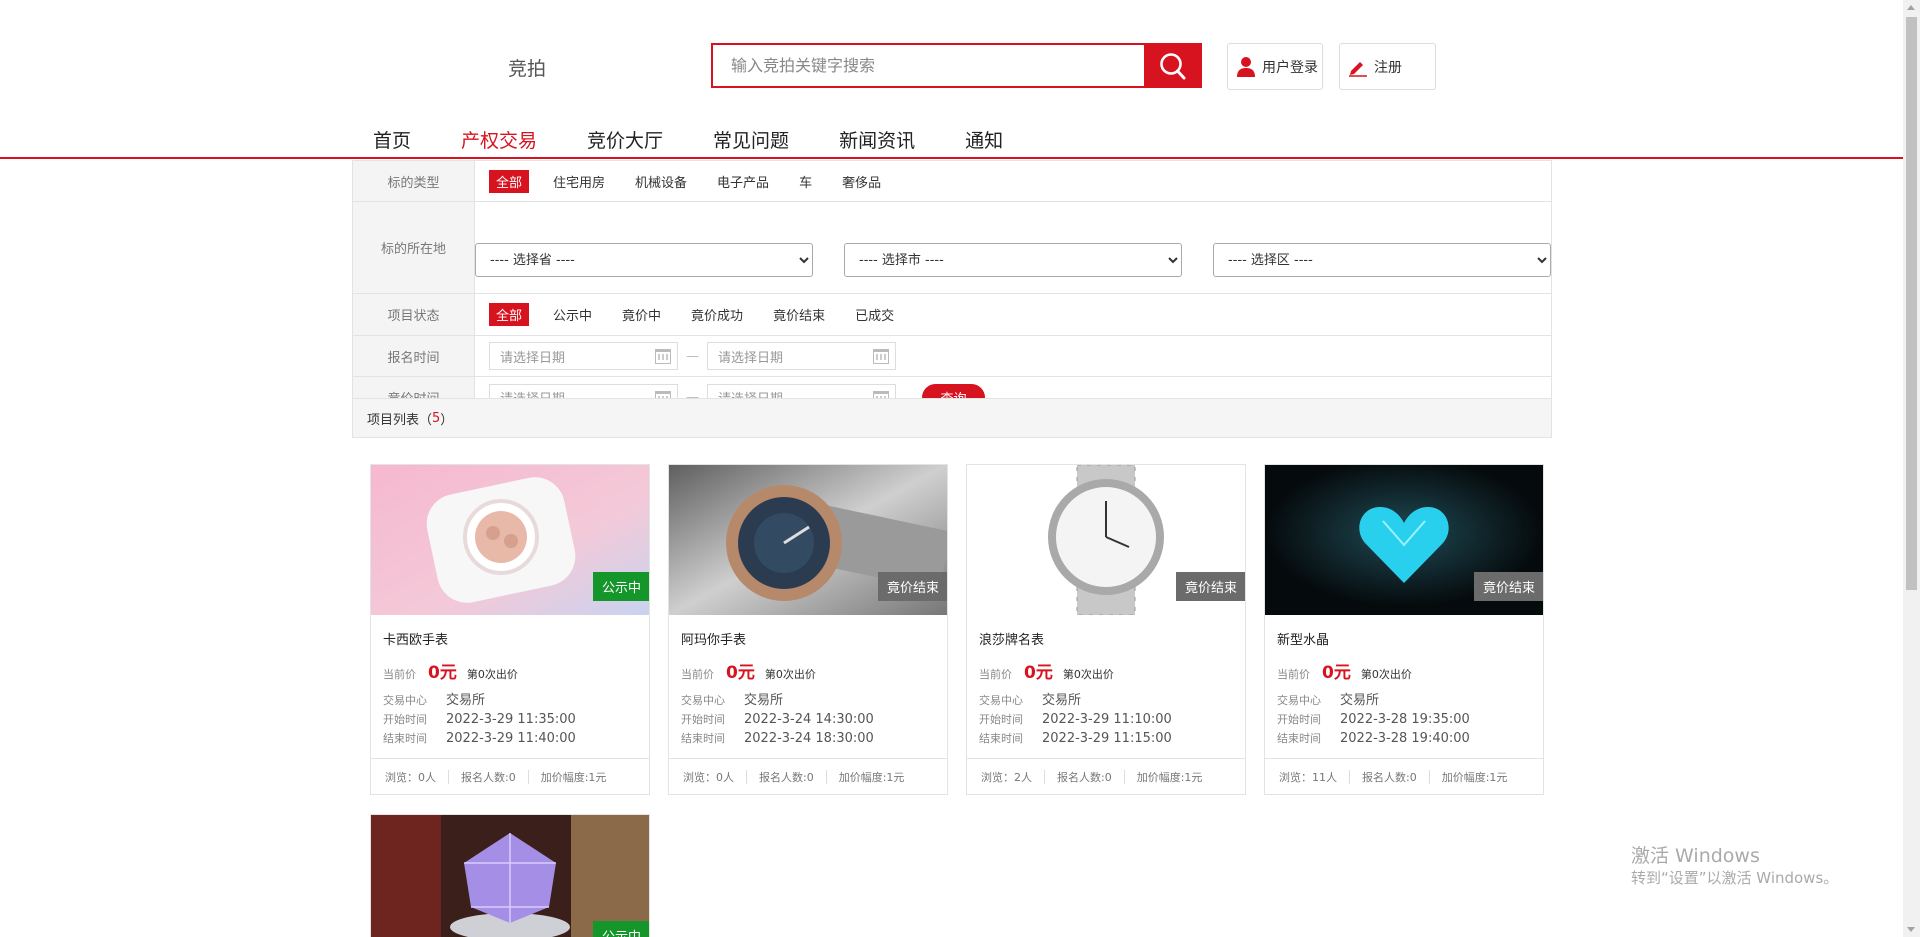 The image size is (1920, 937). I want to click on product-image-watch-silver: 竟价结束, so click(1106, 540).